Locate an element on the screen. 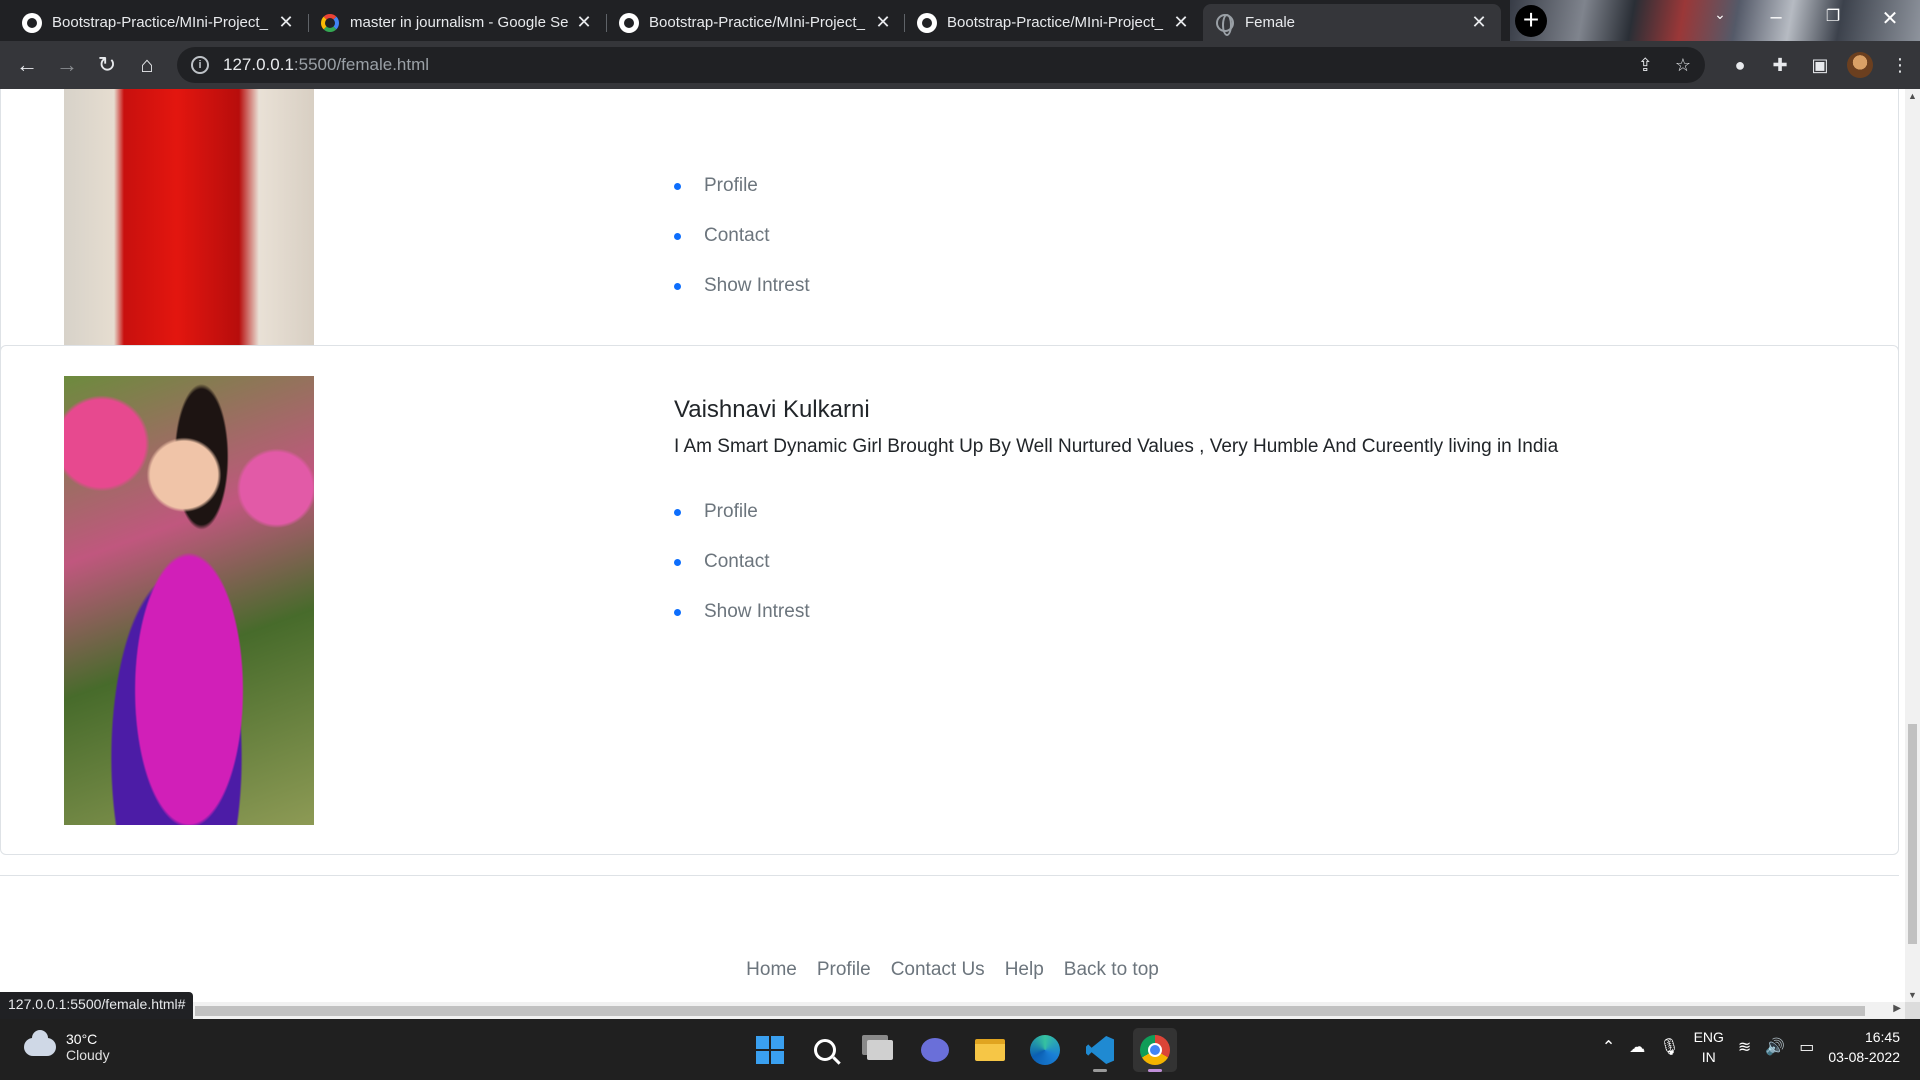 Image resolution: width=1920 pixels, height=1080 pixels. restore-button: ❐ is located at coordinates (1833, 16).